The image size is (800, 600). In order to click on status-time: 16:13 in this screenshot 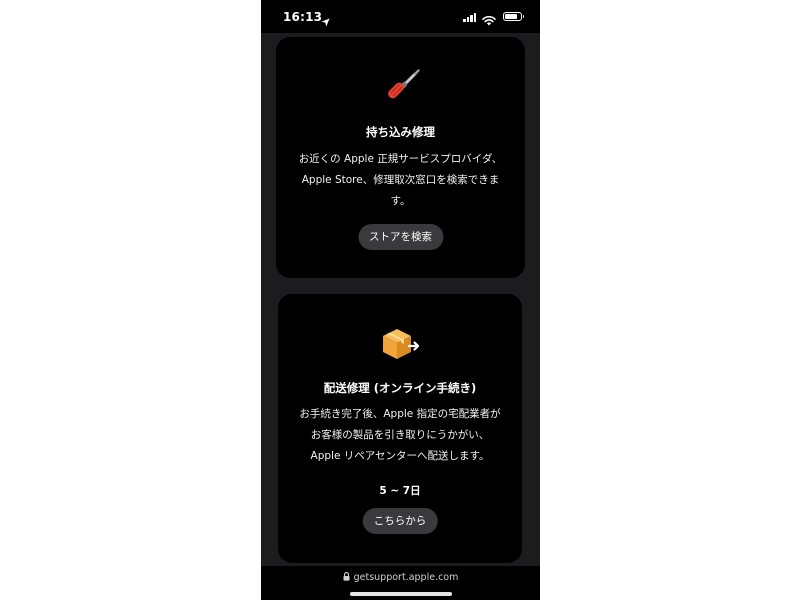, I will do `click(303, 17)`.